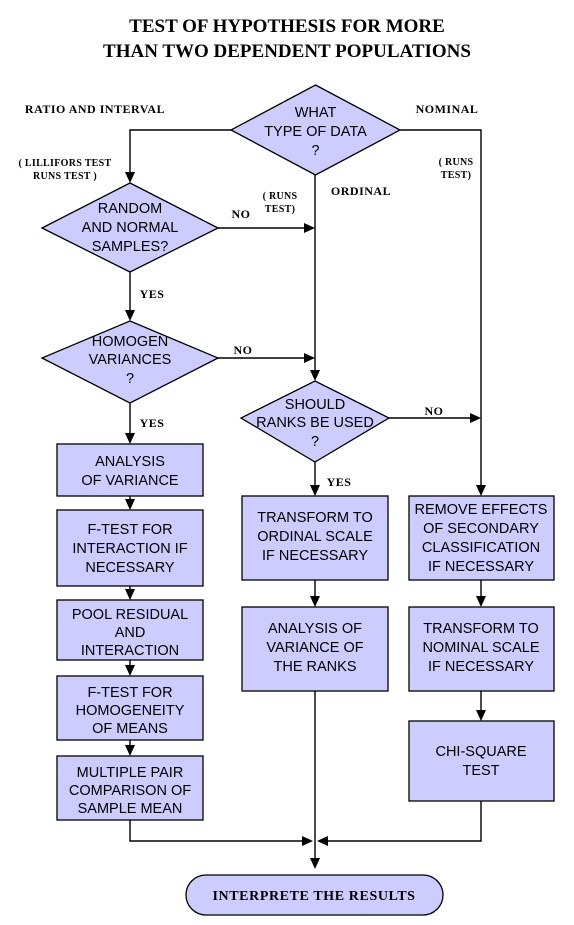 The width and height of the screenshot is (574, 925). I want to click on edge-label-yes-ranks: YES, so click(339, 482).